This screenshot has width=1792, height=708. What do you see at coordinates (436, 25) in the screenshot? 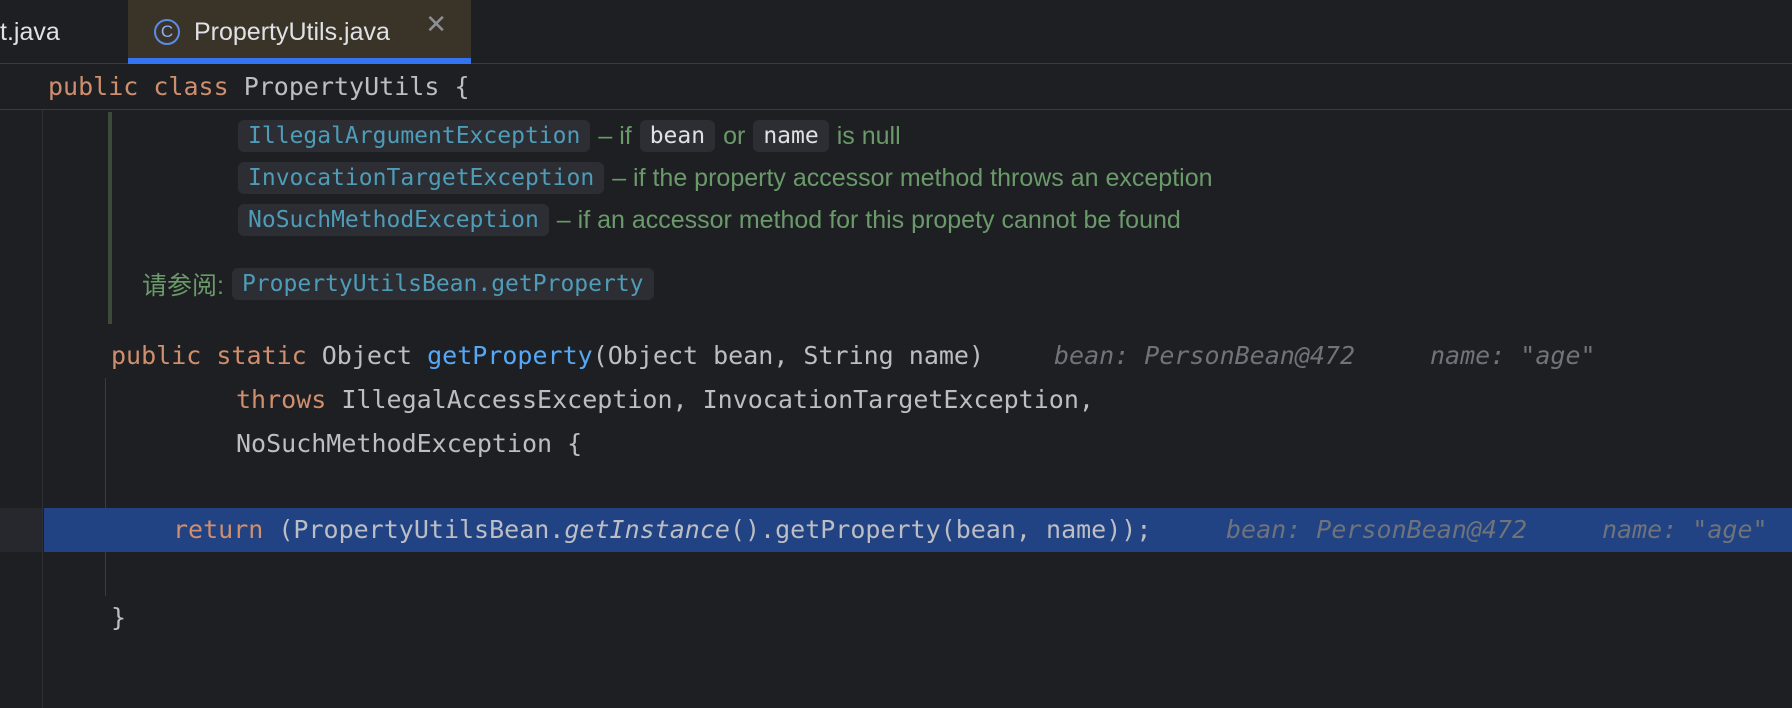
I see `close-icon: ✕` at bounding box center [436, 25].